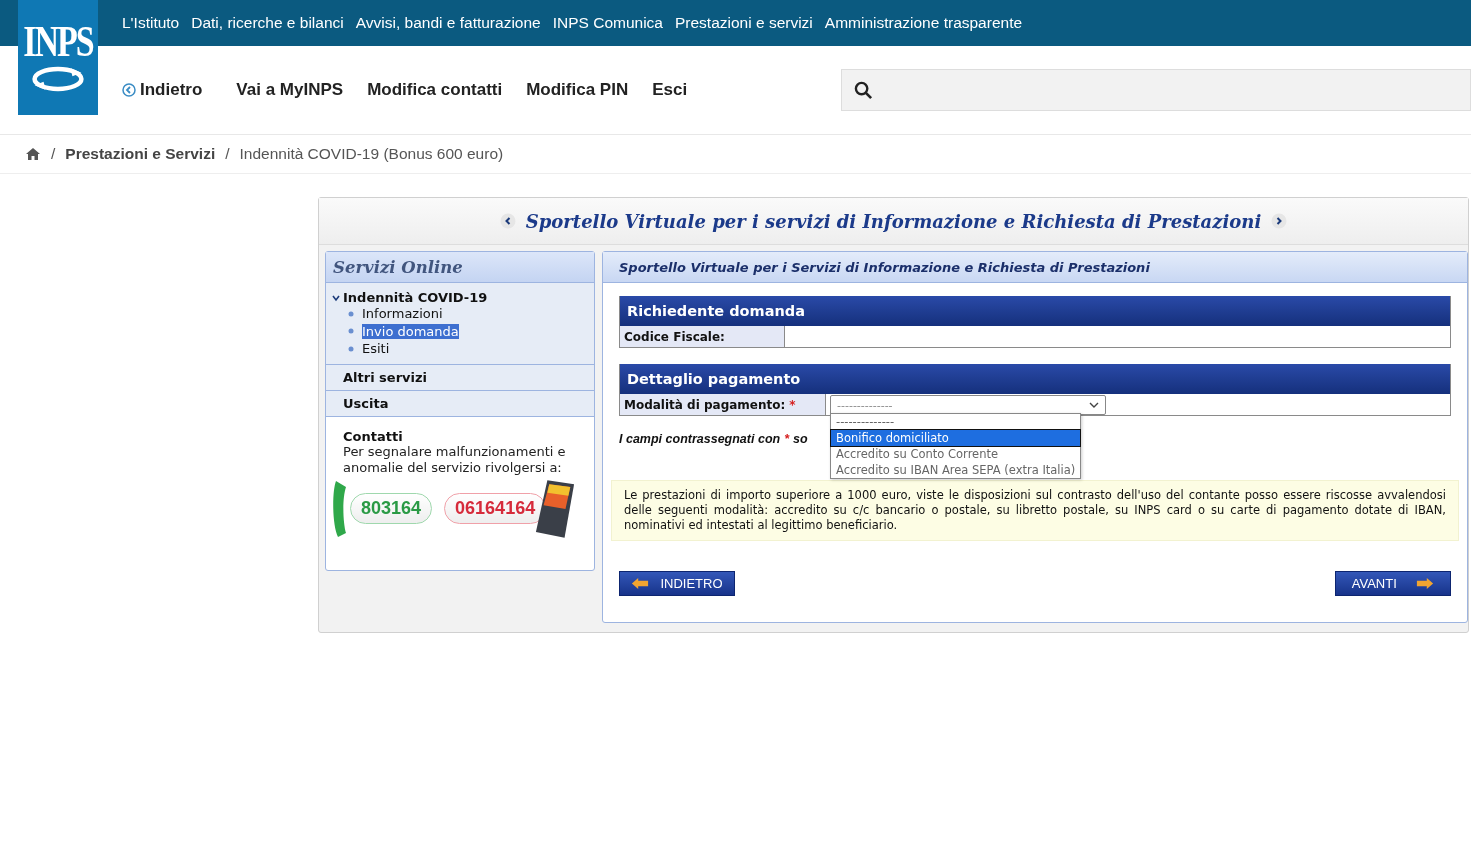 This screenshot has width=1471, height=868. Describe the element at coordinates (677, 583) in the screenshot. I see `back-button: INDIETRO` at that location.